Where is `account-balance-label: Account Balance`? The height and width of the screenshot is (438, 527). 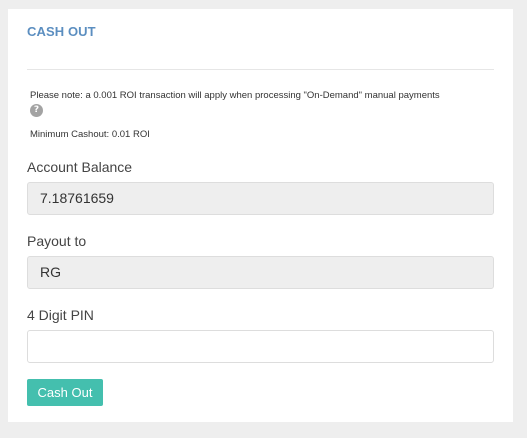 account-balance-label: Account Balance is located at coordinates (80, 167).